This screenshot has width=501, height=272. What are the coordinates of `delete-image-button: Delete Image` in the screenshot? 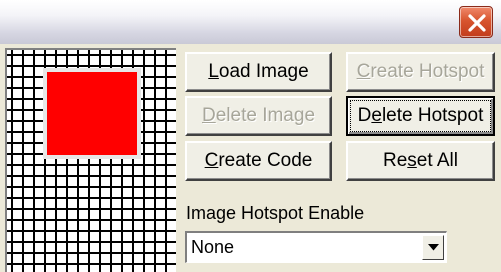 It's located at (258, 116).